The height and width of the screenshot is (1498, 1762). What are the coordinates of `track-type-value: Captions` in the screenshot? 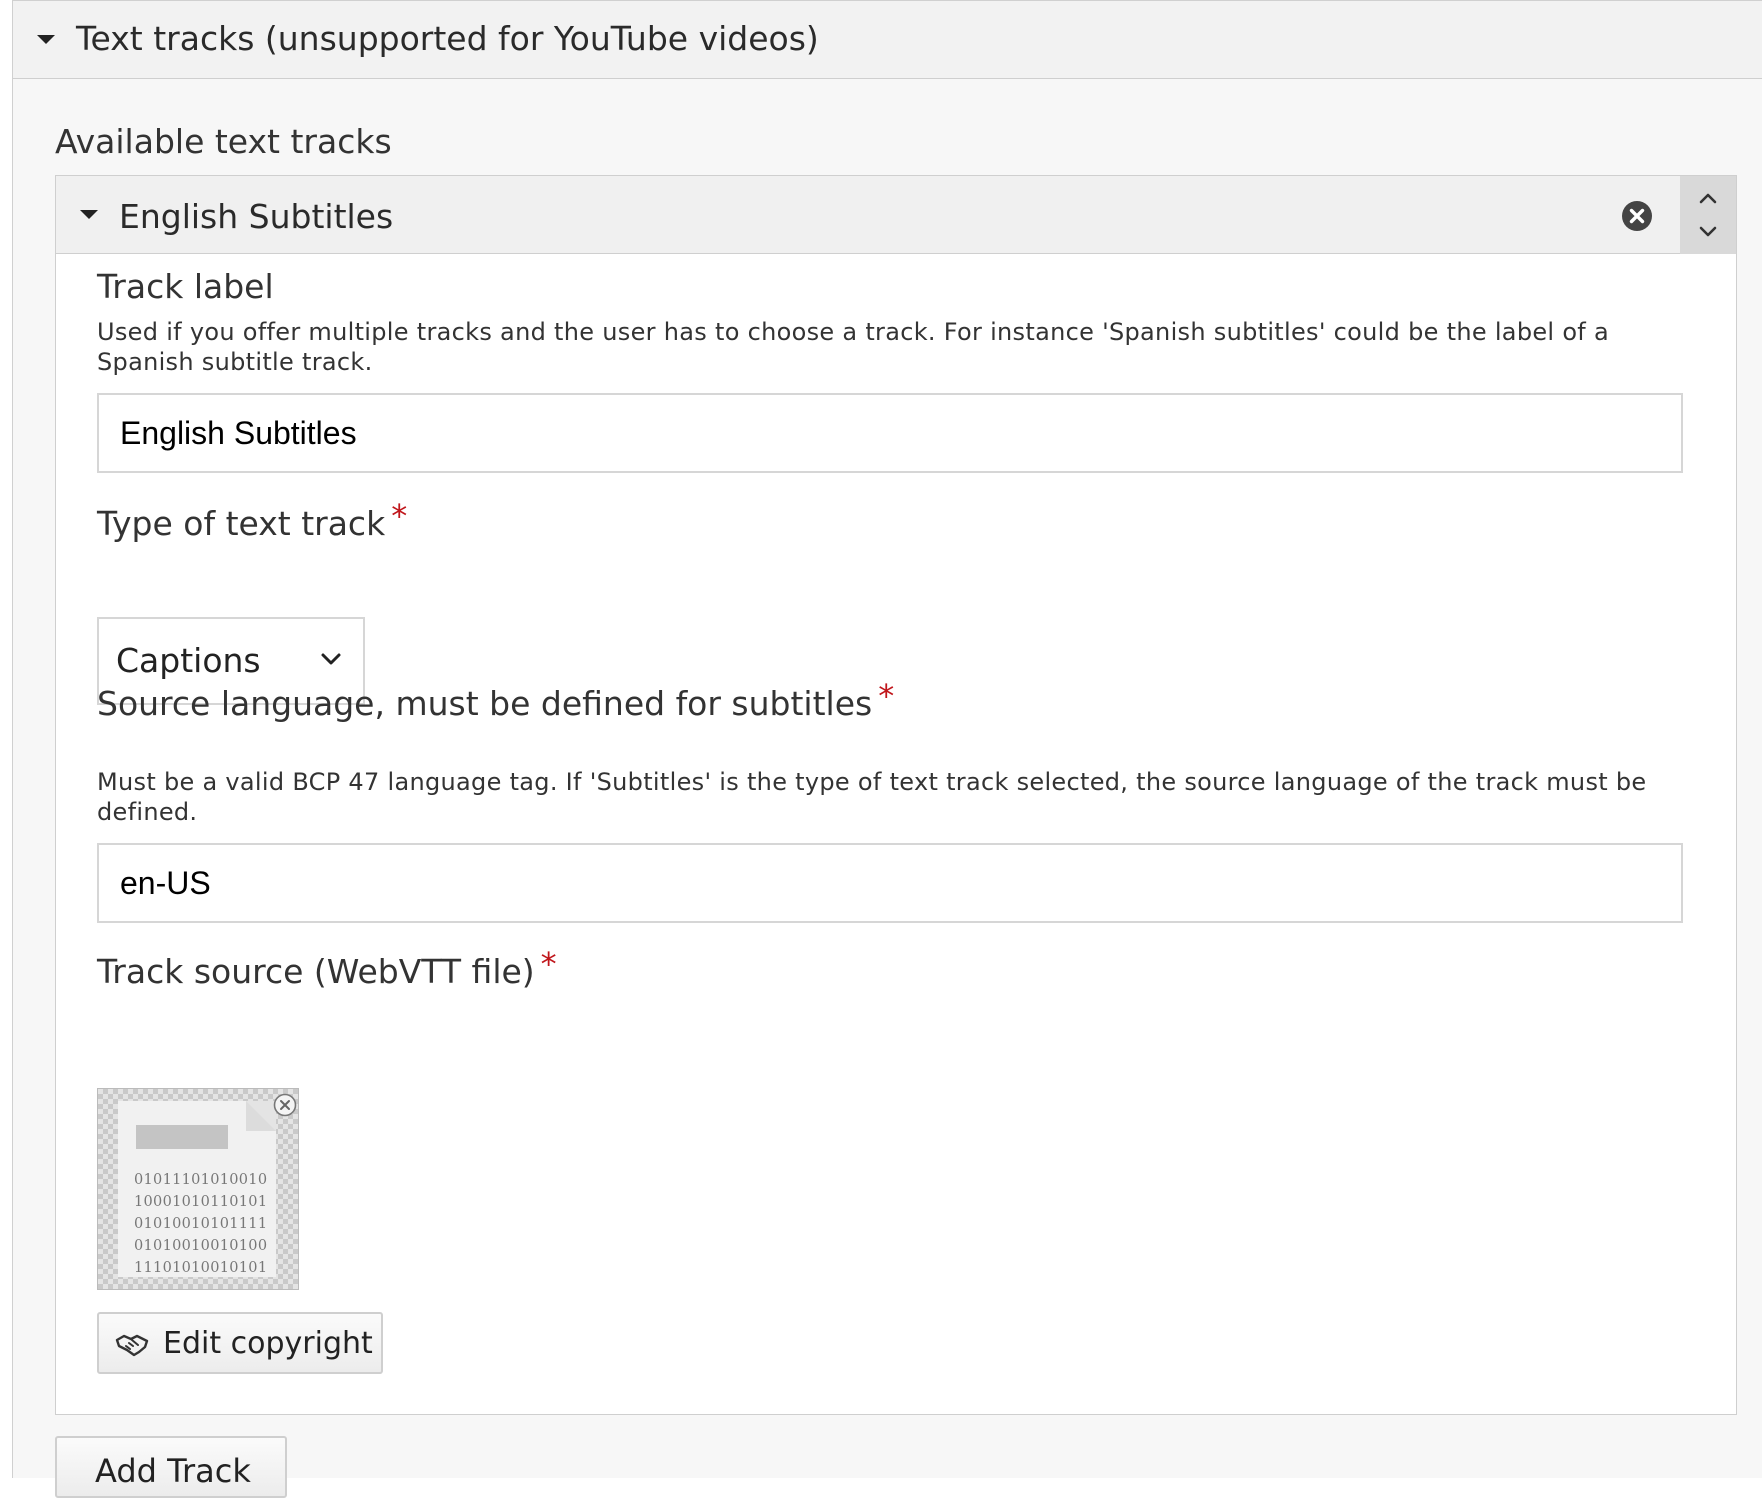 It's located at (188, 660).